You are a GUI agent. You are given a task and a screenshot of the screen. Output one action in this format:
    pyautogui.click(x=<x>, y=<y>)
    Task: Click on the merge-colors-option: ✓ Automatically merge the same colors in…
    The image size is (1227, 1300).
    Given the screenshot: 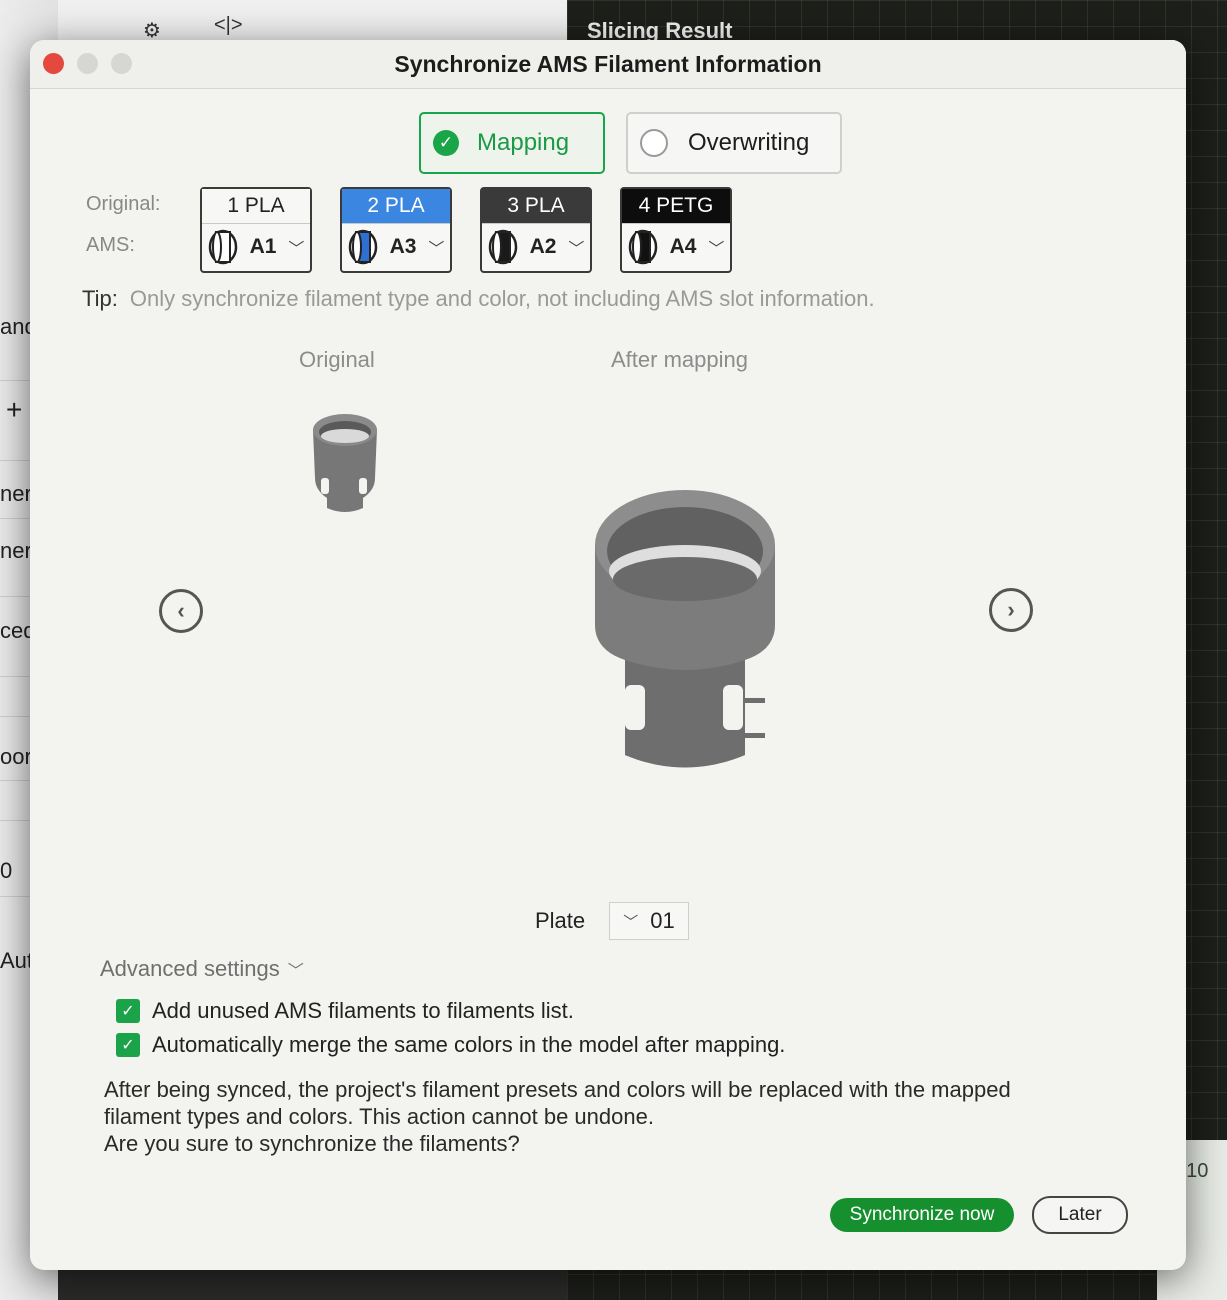 What is the action you would take?
    pyautogui.click(x=450, y=1045)
    